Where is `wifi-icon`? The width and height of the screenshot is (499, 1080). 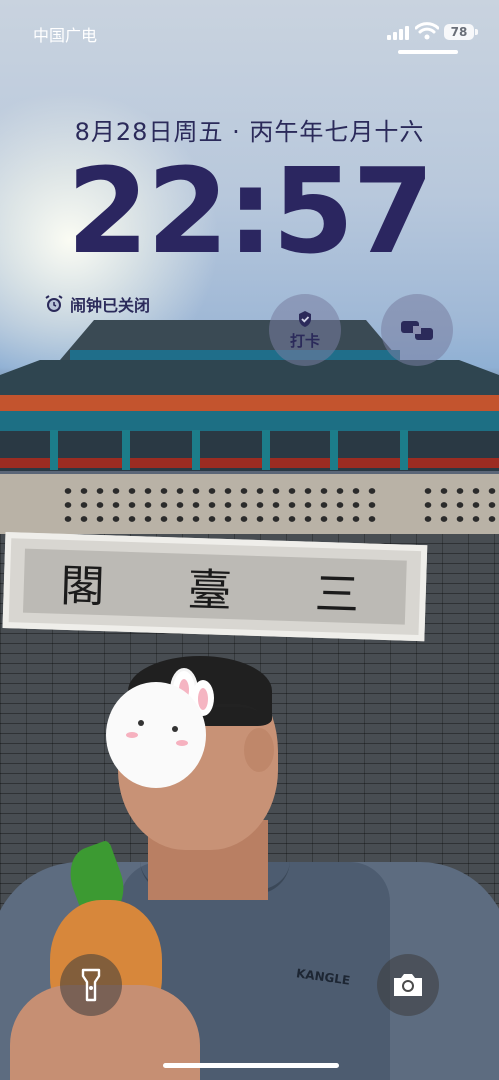 wifi-icon is located at coordinates (427, 31).